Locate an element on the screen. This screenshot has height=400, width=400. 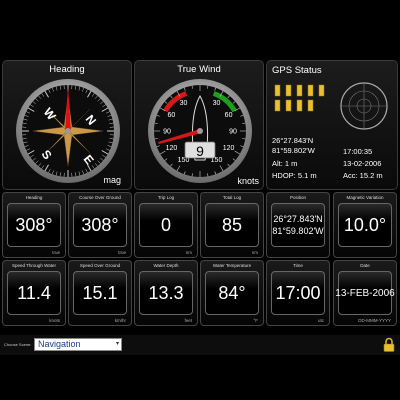
tile-heading: Heading 308° true is located at coordinates (34, 225).